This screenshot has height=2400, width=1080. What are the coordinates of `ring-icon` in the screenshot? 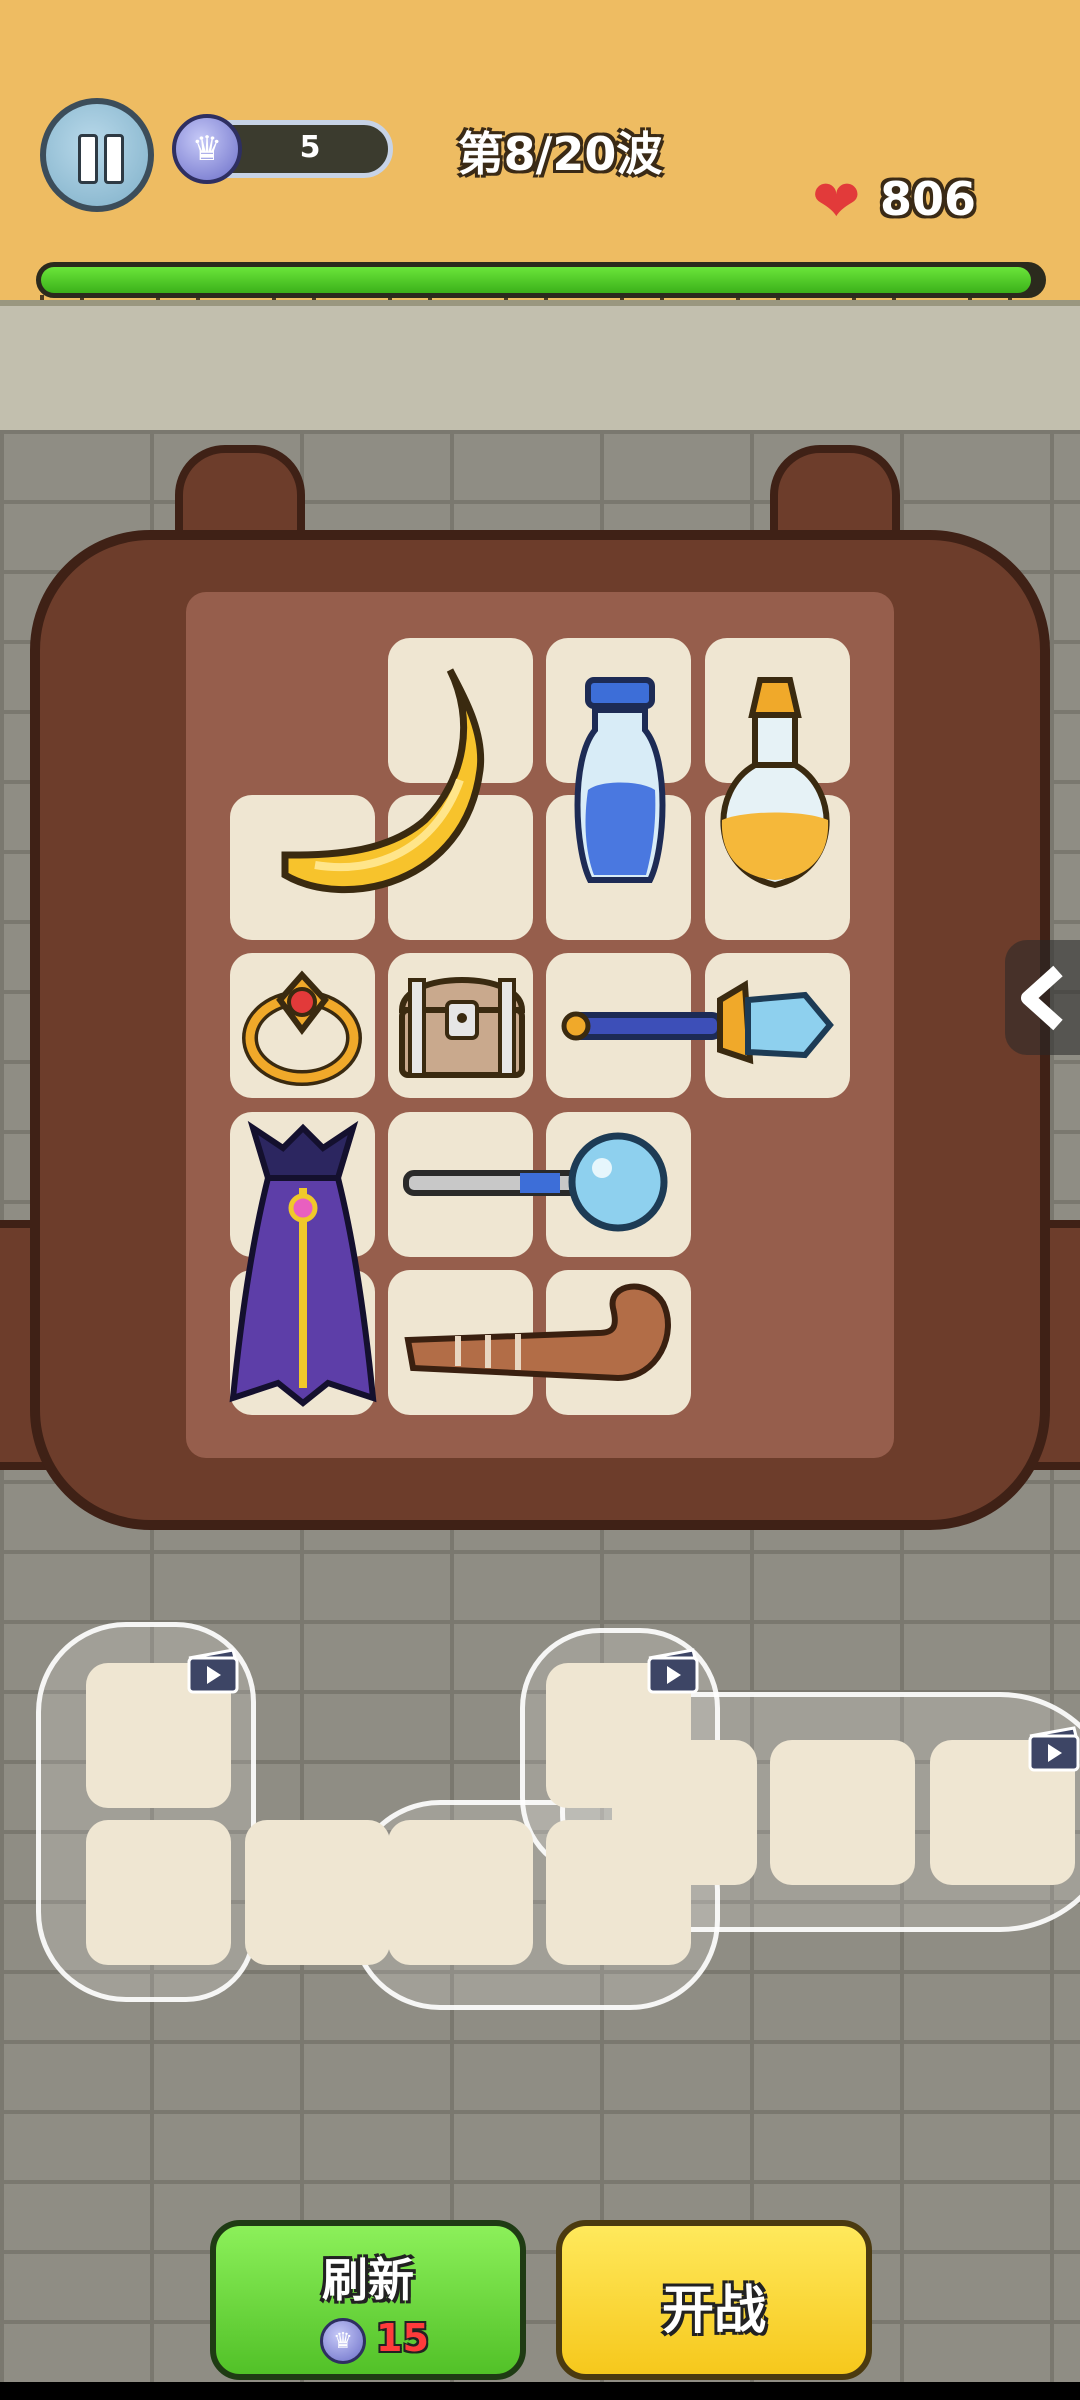 It's located at (302, 1027).